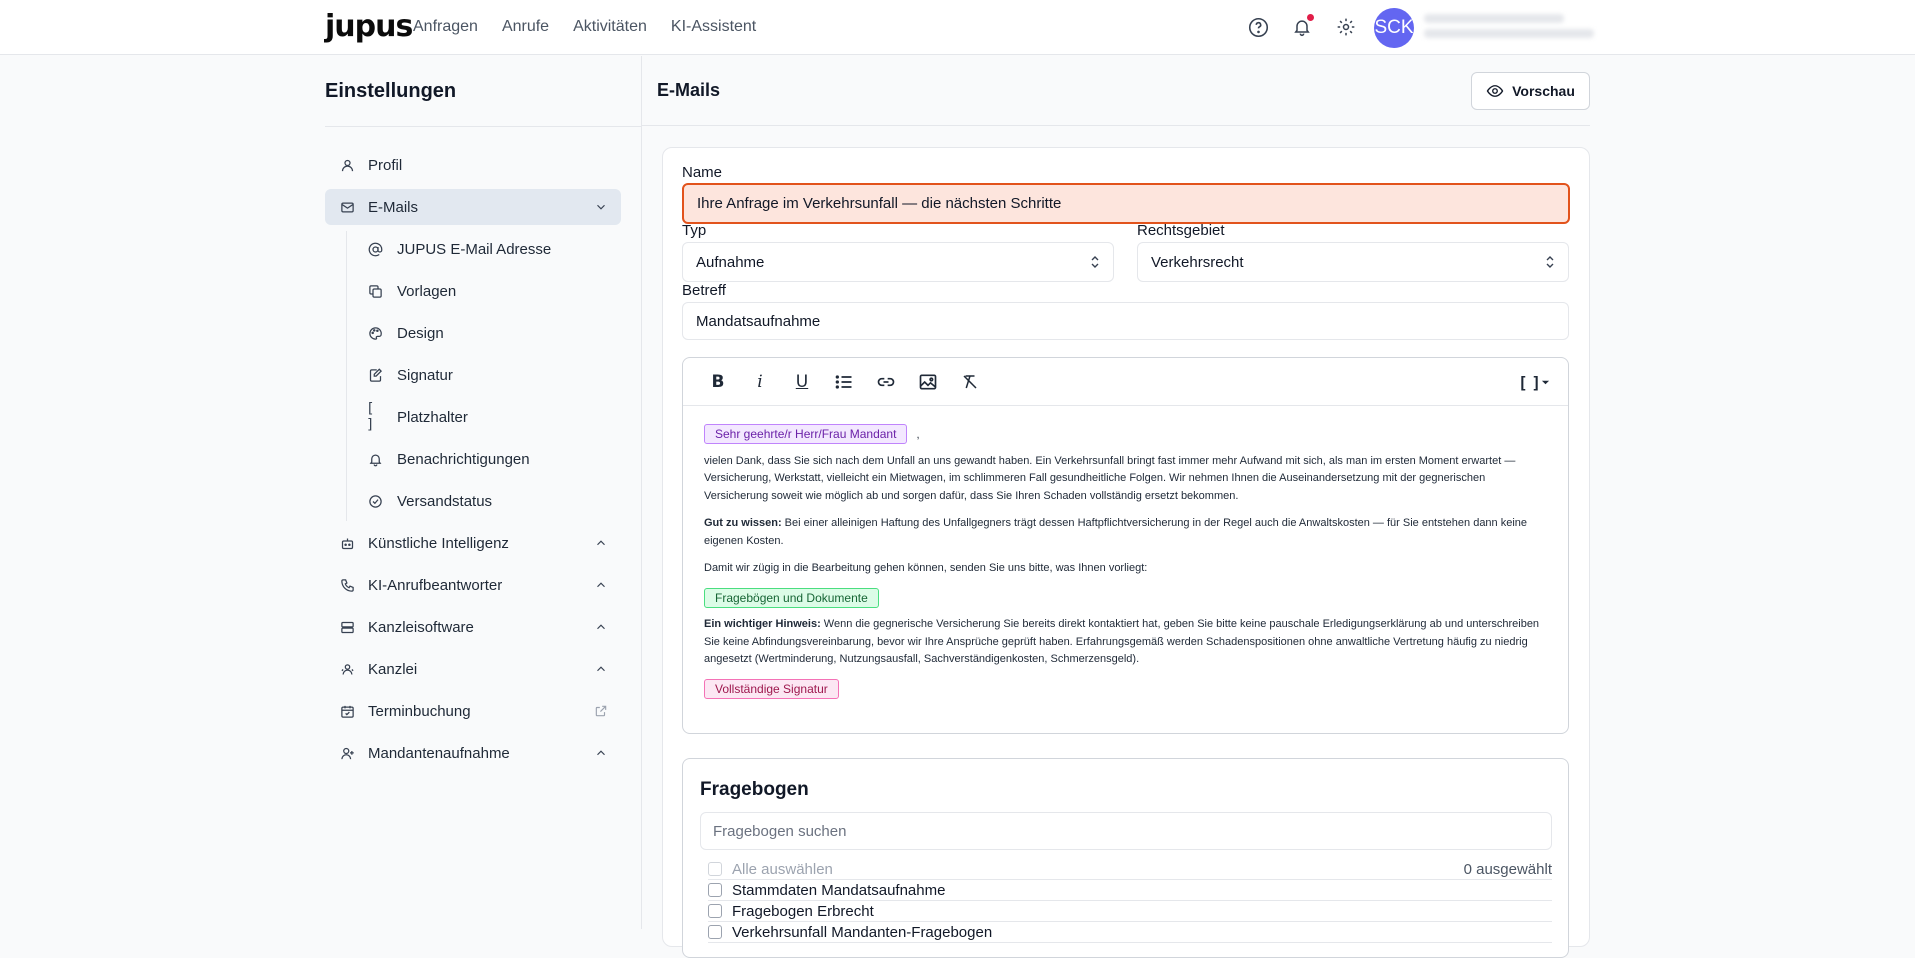  What do you see at coordinates (928, 382) in the screenshot?
I see `image-icon` at bounding box center [928, 382].